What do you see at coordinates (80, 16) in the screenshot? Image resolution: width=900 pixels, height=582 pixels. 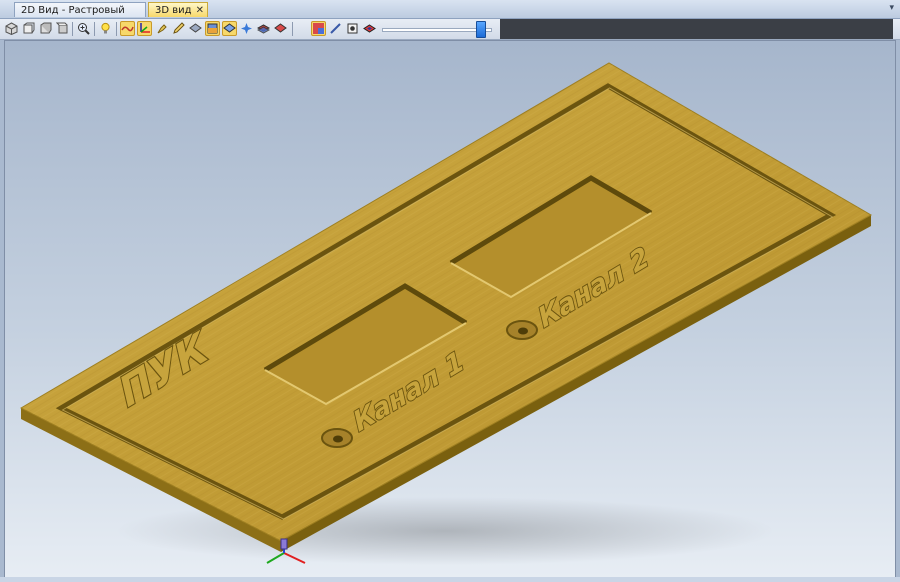 I see `tab-2d-view: 2D Вид - Растровый слой` at bounding box center [80, 16].